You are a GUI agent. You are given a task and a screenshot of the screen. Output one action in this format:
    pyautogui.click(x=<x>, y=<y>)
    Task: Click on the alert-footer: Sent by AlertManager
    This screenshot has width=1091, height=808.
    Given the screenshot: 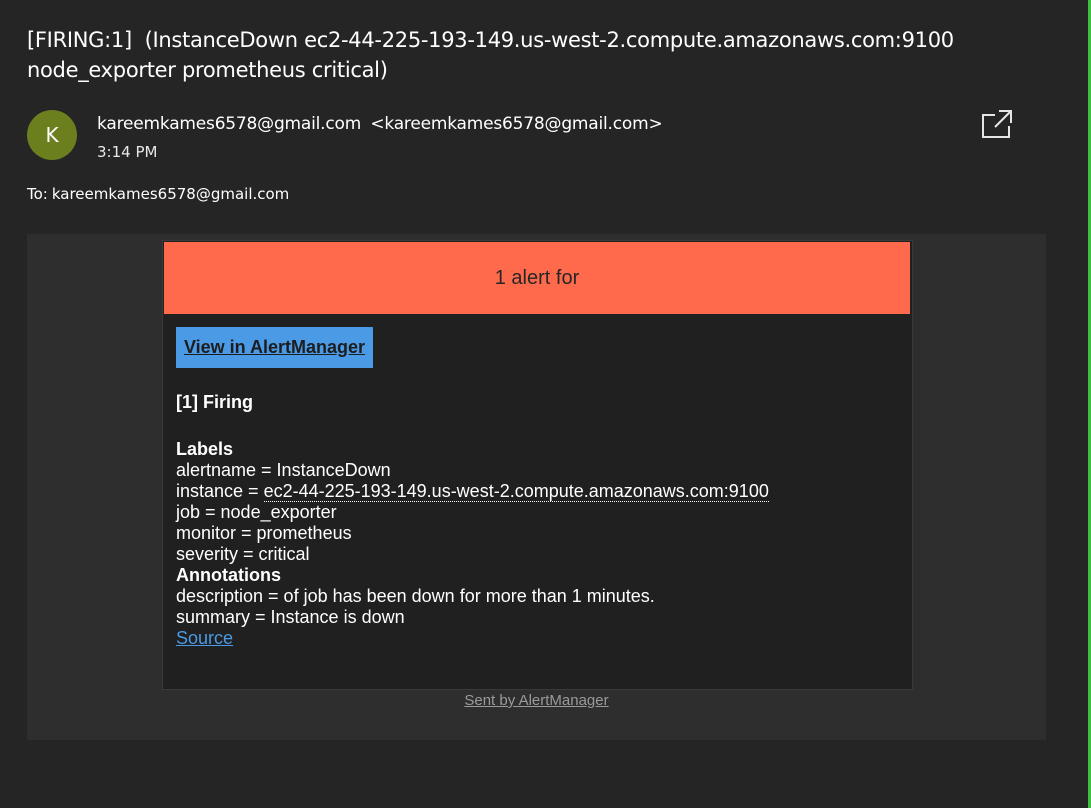 What is the action you would take?
    pyautogui.click(x=536, y=700)
    